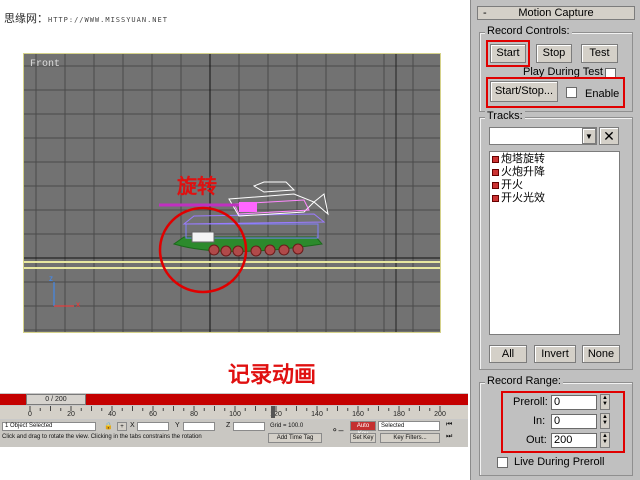  What do you see at coordinates (605, 440) in the screenshot?
I see `out-spinner: ▲ ▼` at bounding box center [605, 440].